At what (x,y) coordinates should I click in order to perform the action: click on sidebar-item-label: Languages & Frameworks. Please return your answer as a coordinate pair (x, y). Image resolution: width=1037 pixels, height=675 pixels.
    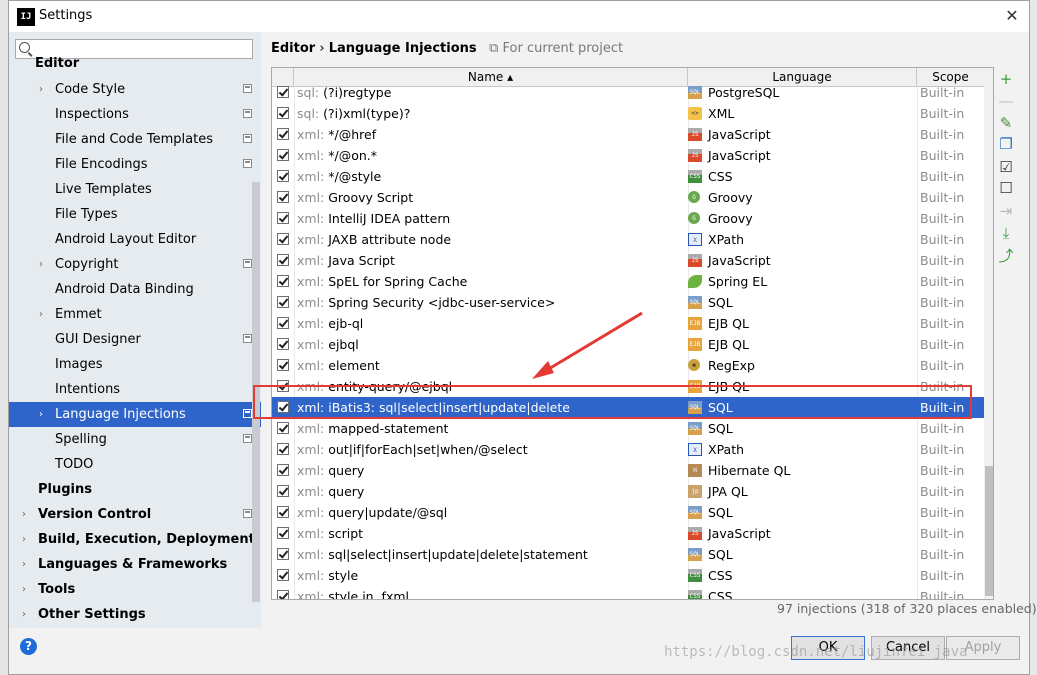
    Looking at the image, I should click on (133, 564).